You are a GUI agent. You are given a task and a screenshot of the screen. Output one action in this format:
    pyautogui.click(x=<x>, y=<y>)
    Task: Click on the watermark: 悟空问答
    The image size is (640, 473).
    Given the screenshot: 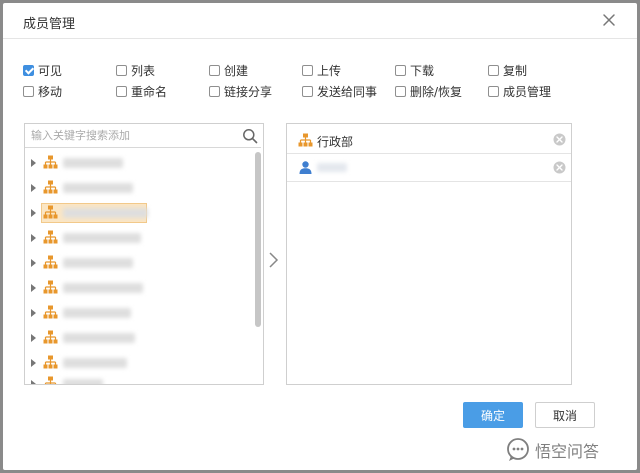 What is the action you would take?
    pyautogui.click(x=552, y=450)
    